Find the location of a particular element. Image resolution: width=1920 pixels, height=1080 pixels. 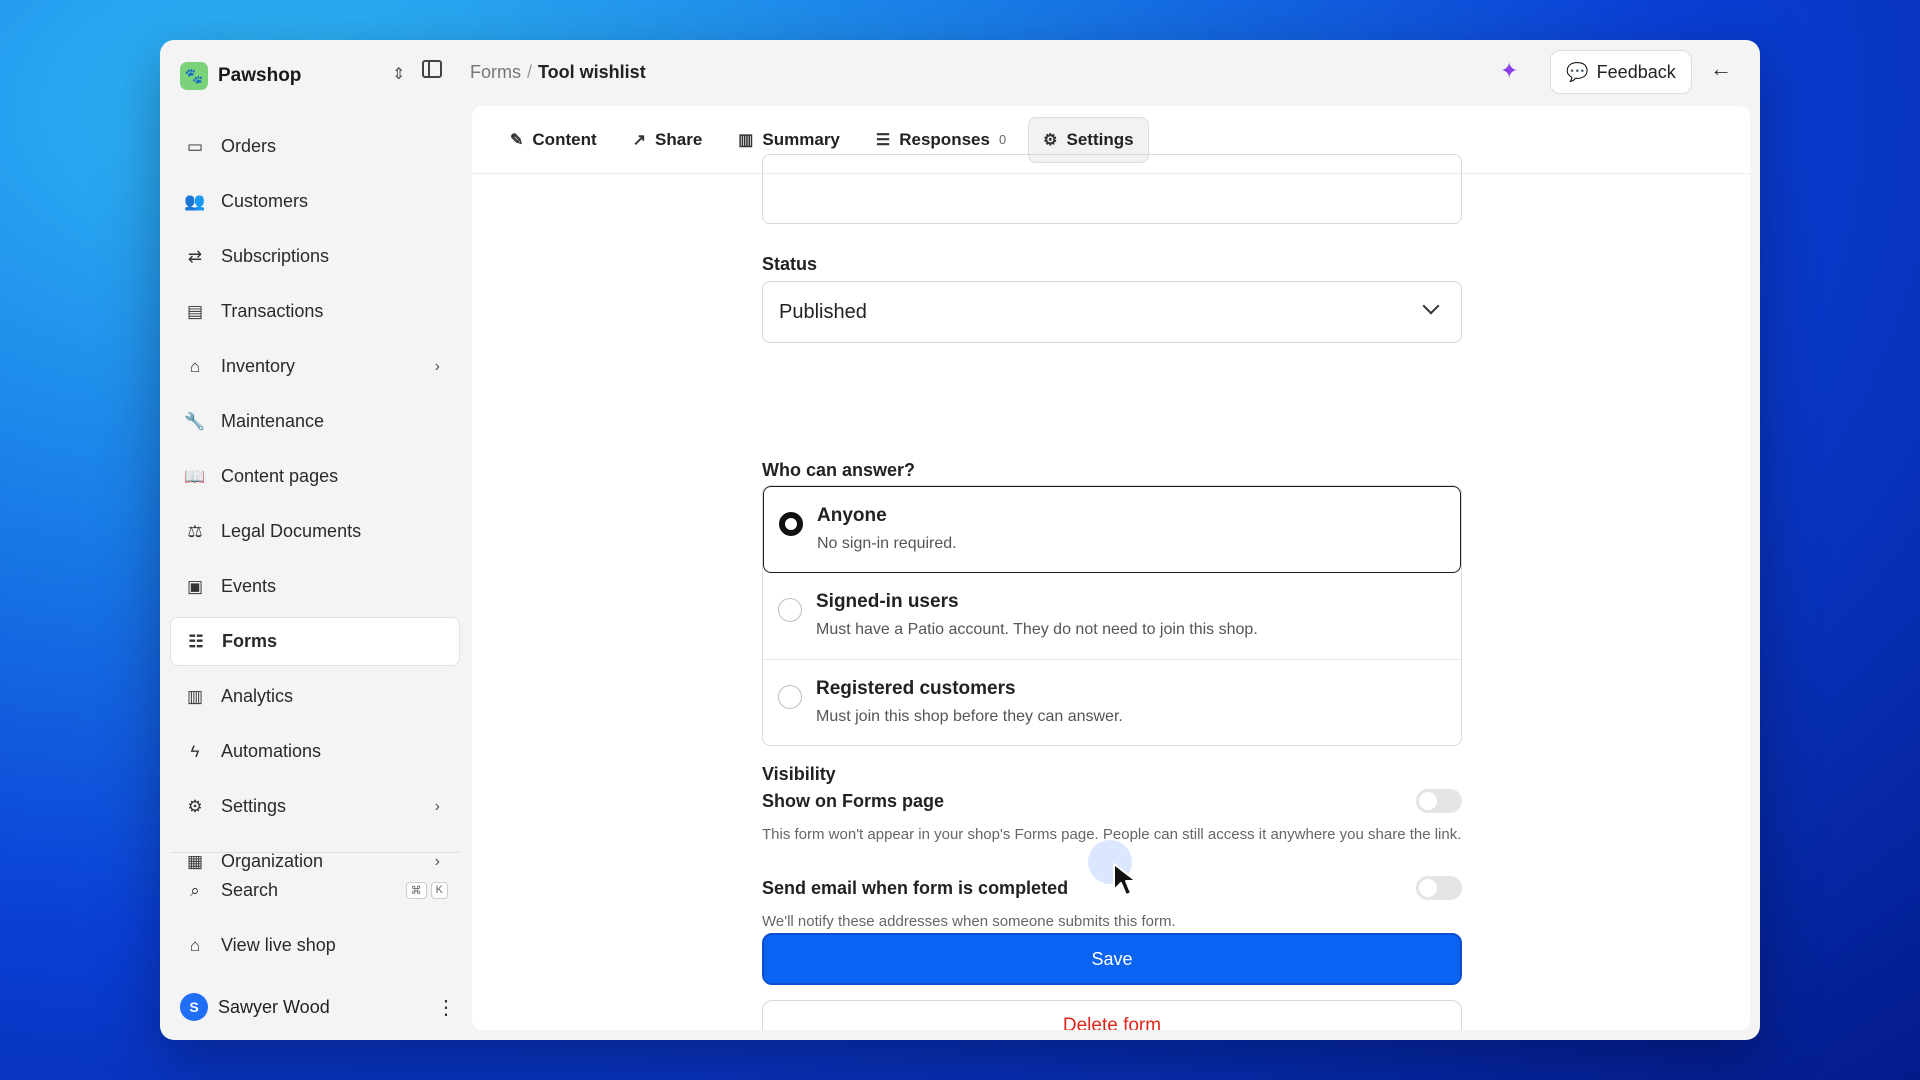

sidebar-item-label: Settings is located at coordinates (254, 806).